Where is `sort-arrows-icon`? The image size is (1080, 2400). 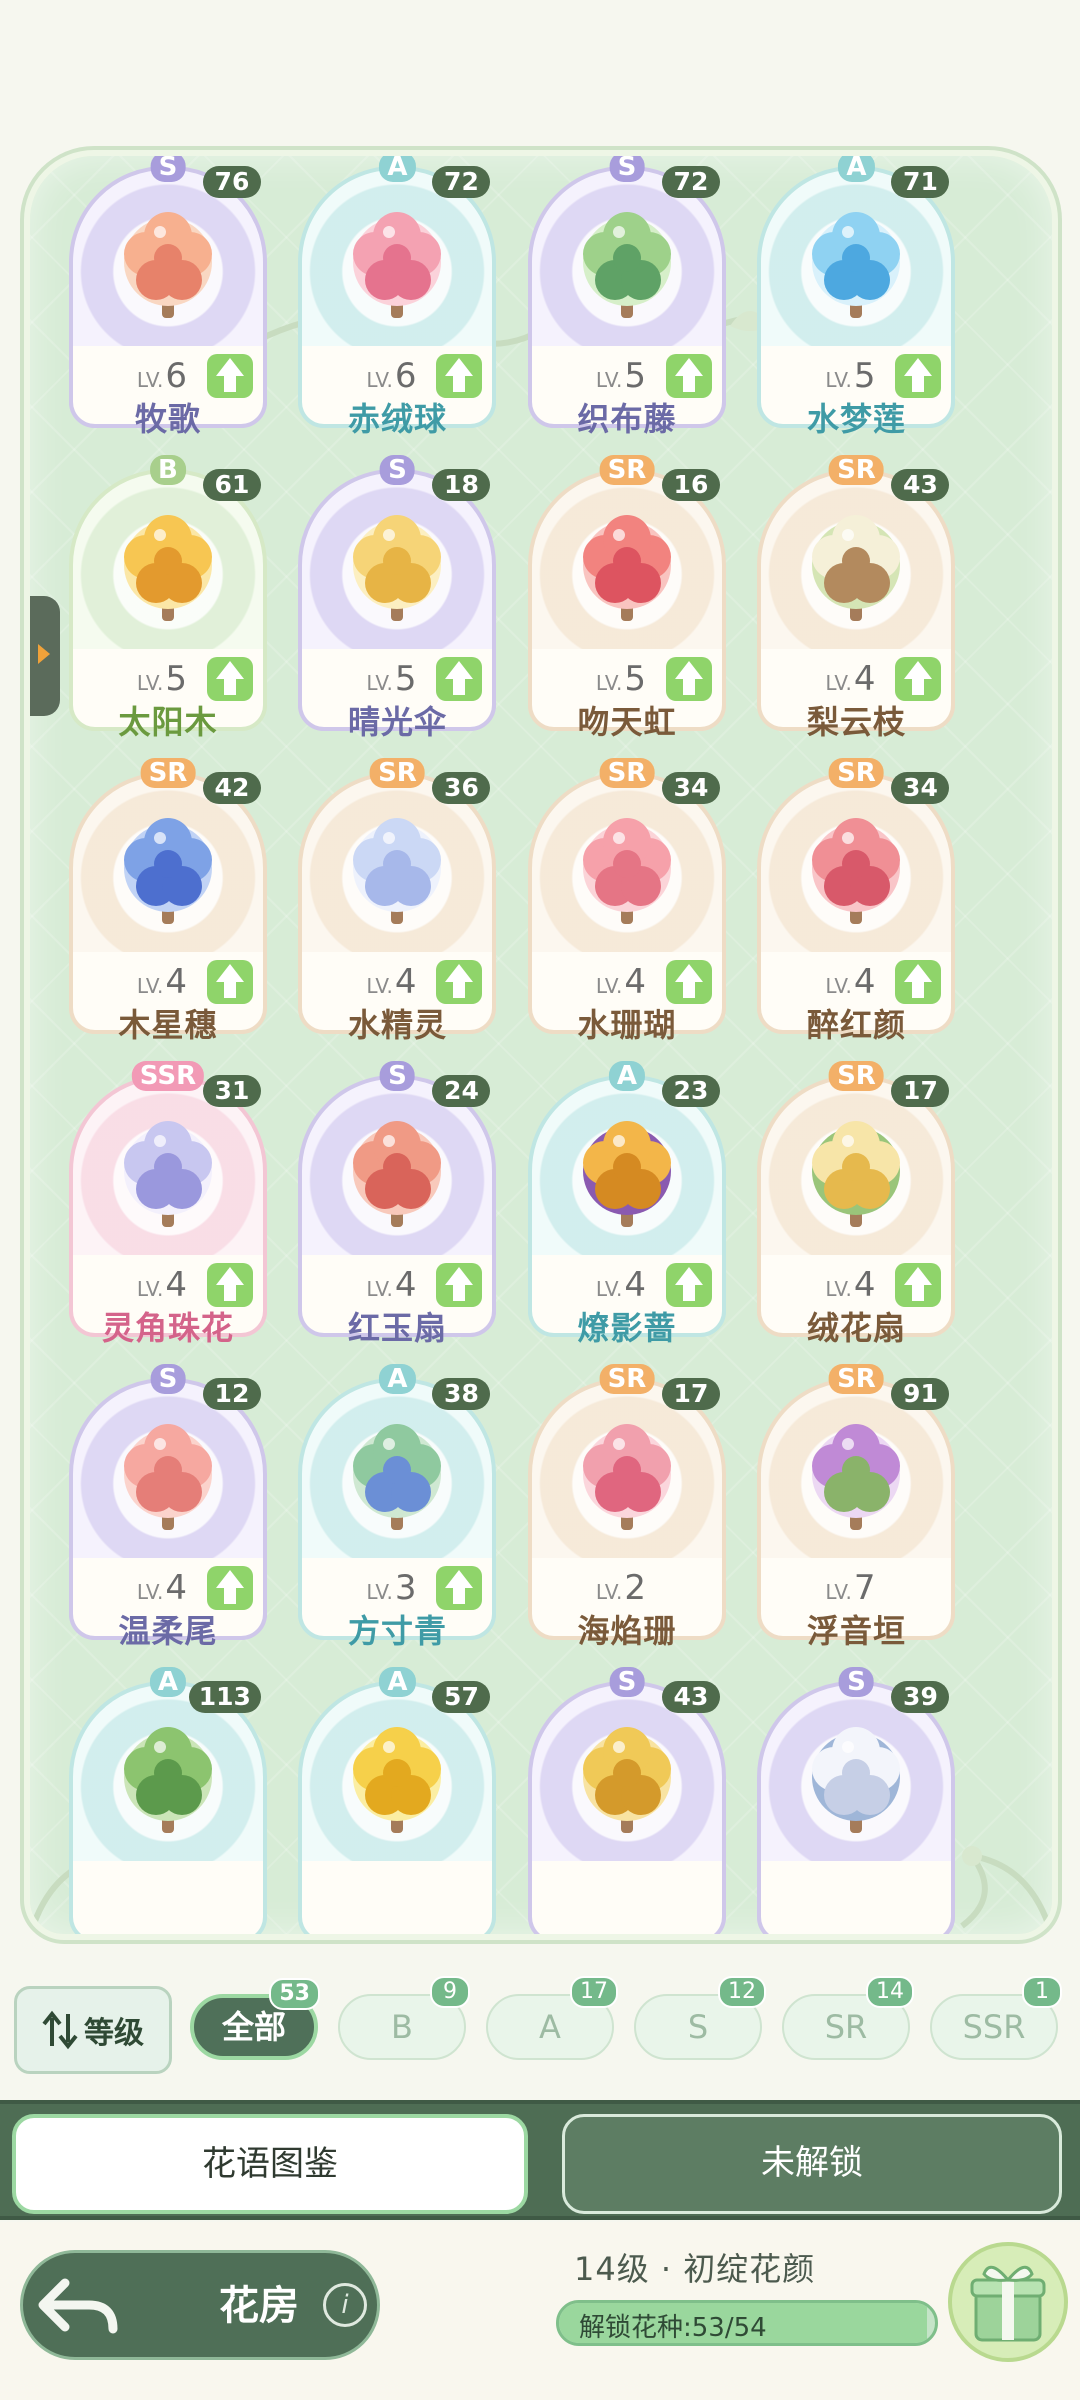 sort-arrows-icon is located at coordinates (60, 2030).